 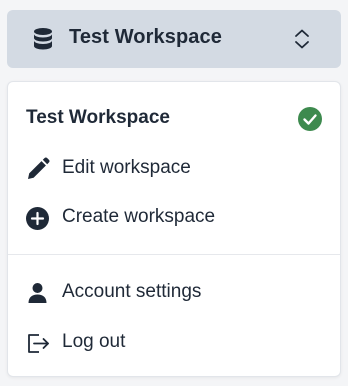 I want to click on plus-circle-icon, so click(x=37, y=218).